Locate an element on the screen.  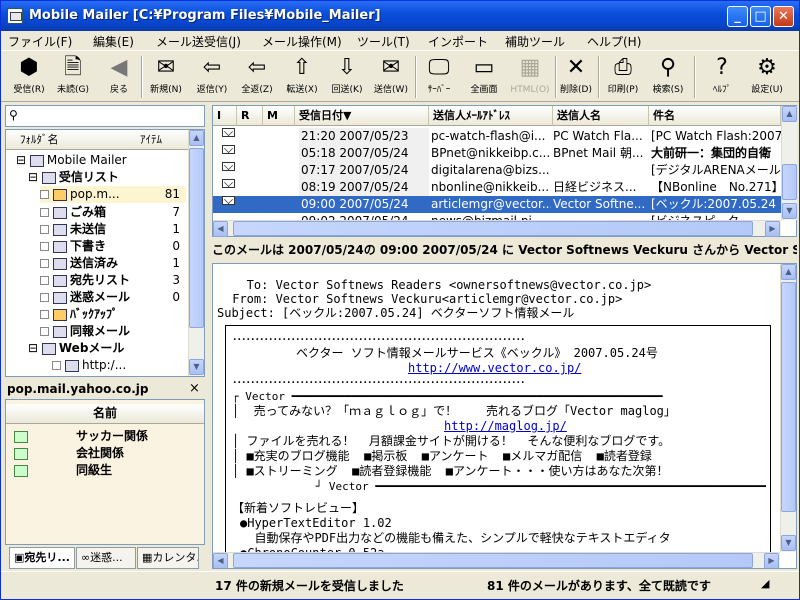
delete-button: ✕ 削除(D) is located at coordinates (576, 77).